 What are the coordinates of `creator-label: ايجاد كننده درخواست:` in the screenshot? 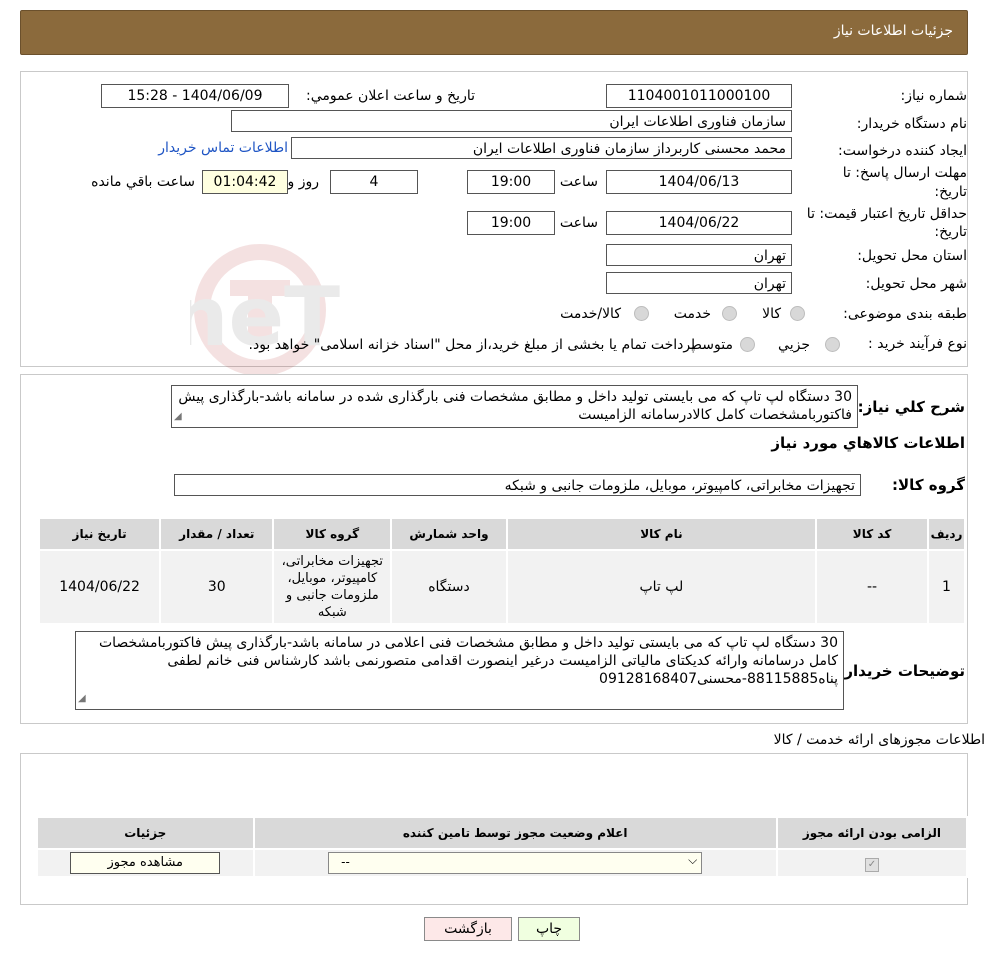 It's located at (902, 151).